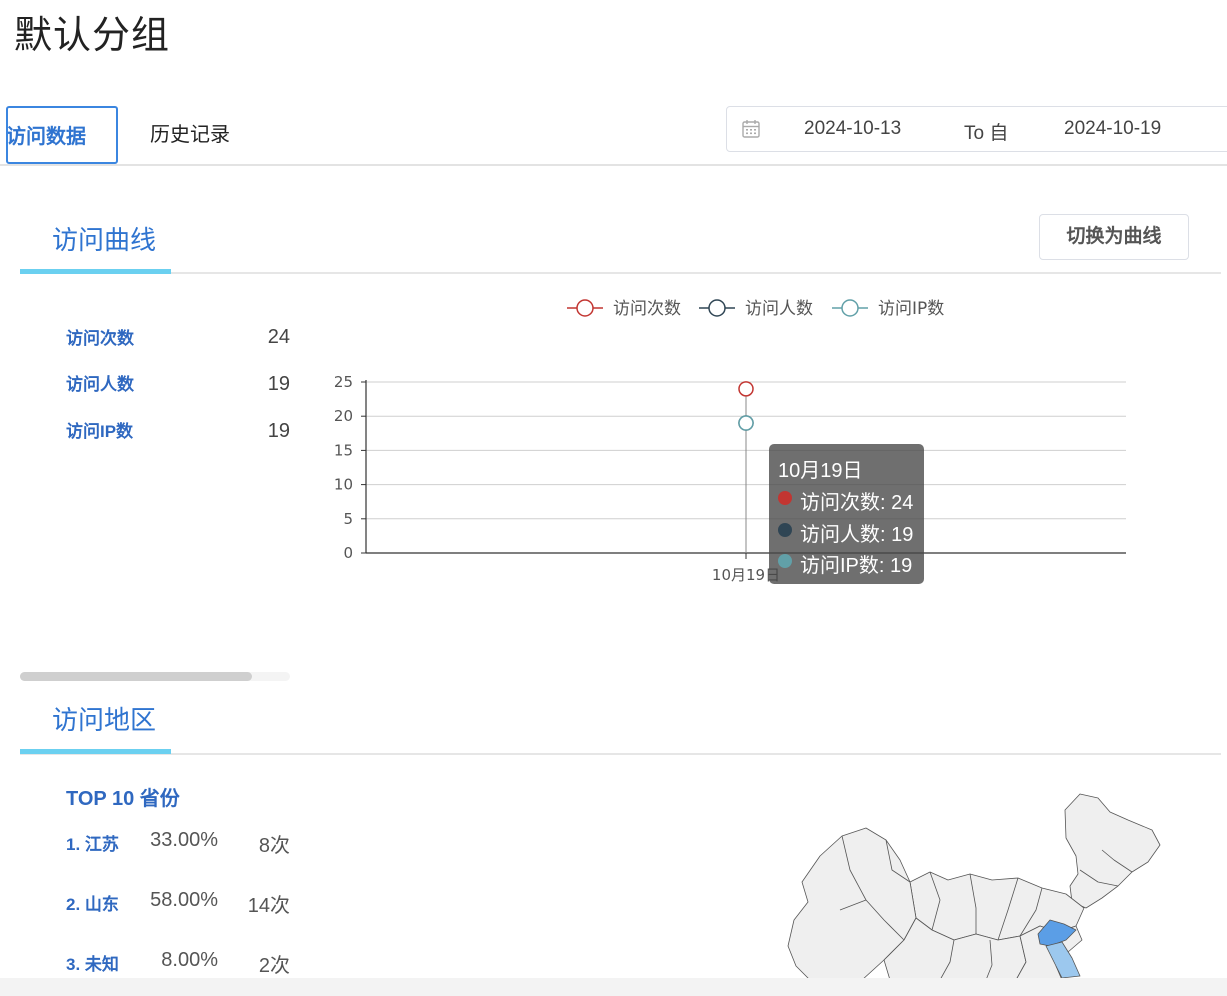 This screenshot has height=996, width=1227. What do you see at coordinates (857, 503) in the screenshot?
I see `tooltip-text-visits: 访问次数: 24` at bounding box center [857, 503].